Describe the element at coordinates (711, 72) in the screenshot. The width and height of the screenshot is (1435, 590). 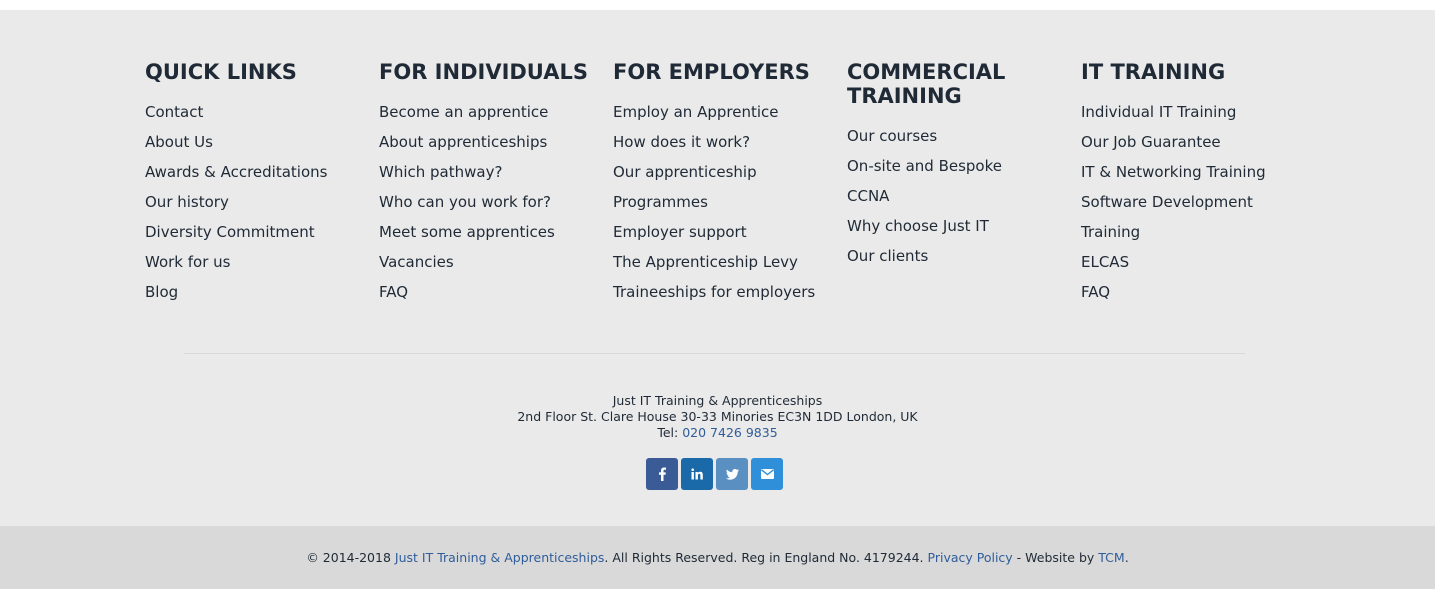
I see `column-heading: FOR EMPLOYERS` at that location.